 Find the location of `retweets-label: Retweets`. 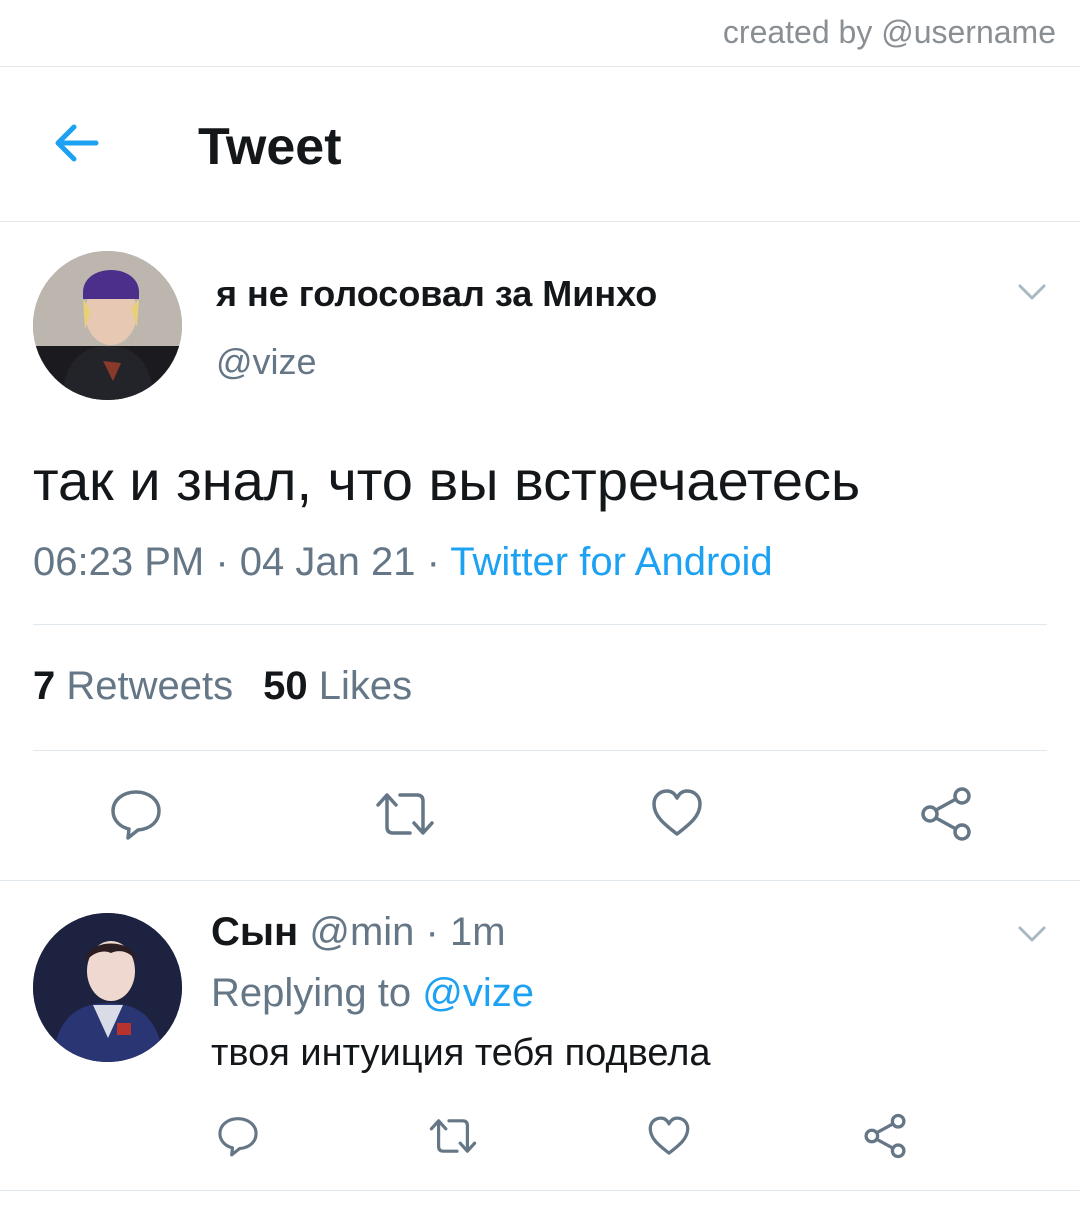

retweets-label: Retweets is located at coordinates (150, 686).